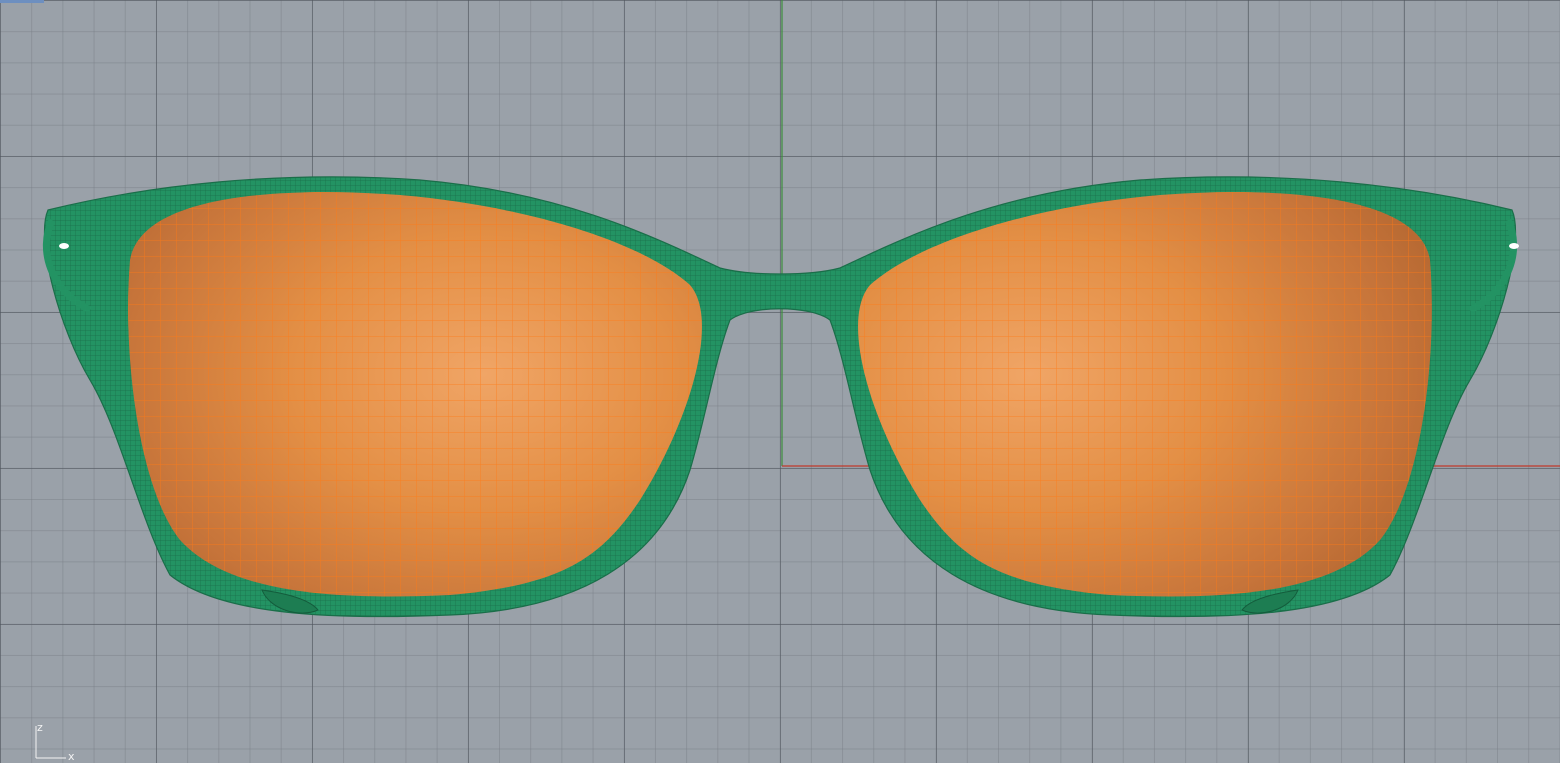 The height and width of the screenshot is (763, 1560). Describe the element at coordinates (64, 246) in the screenshot. I see `hinge-highlight-left` at that location.